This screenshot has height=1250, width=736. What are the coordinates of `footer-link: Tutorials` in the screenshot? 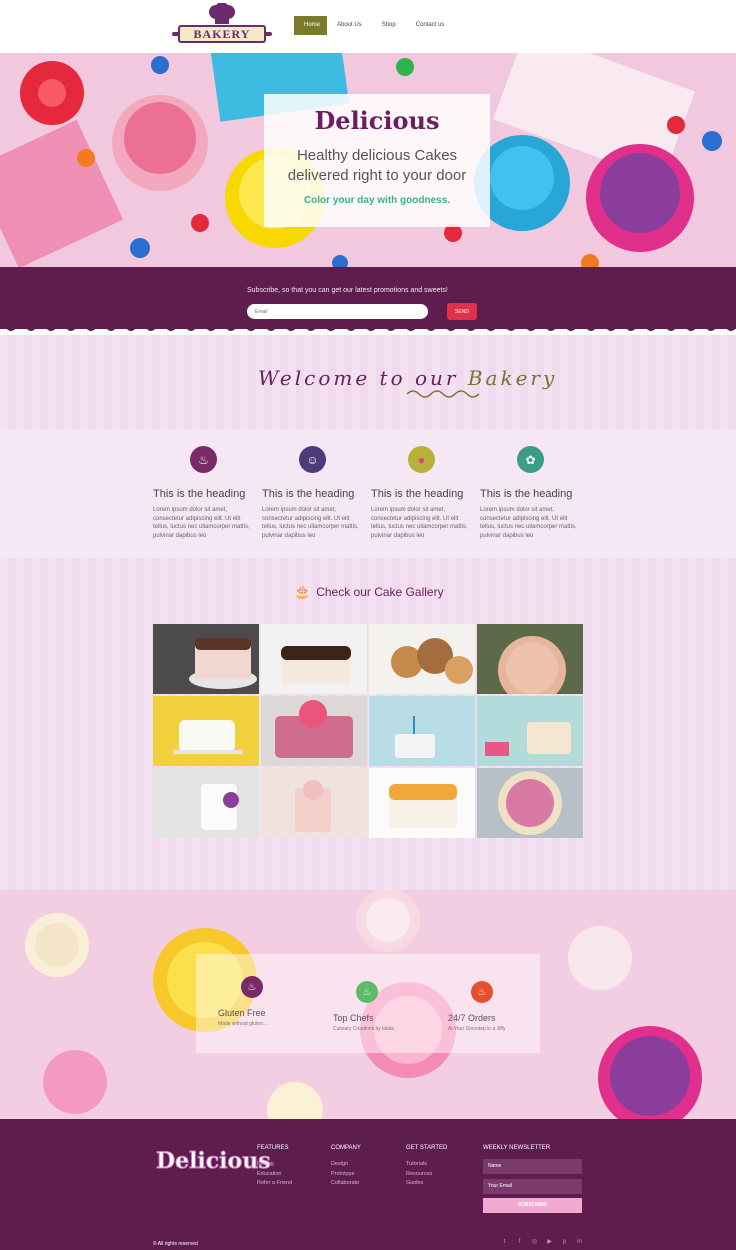 It's located at (426, 1165).